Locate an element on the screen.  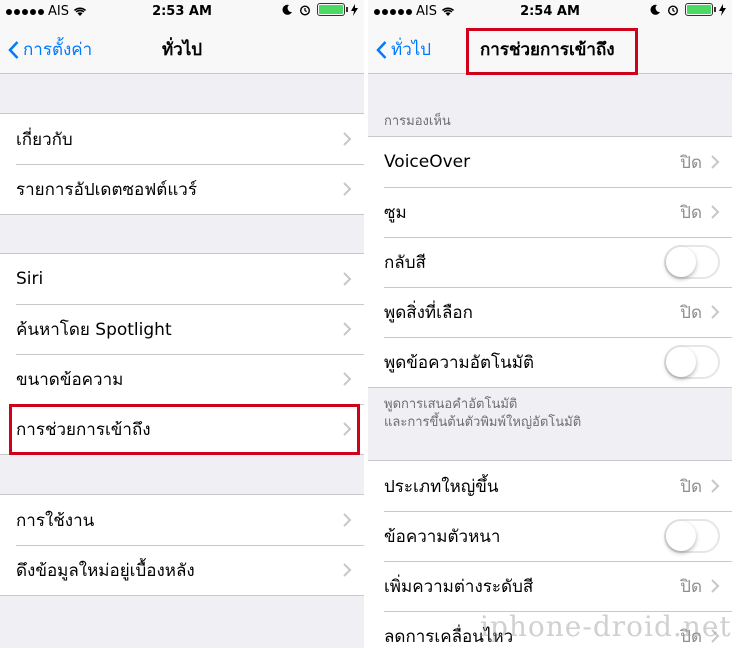
title-highlight-box is located at coordinates (552, 51).